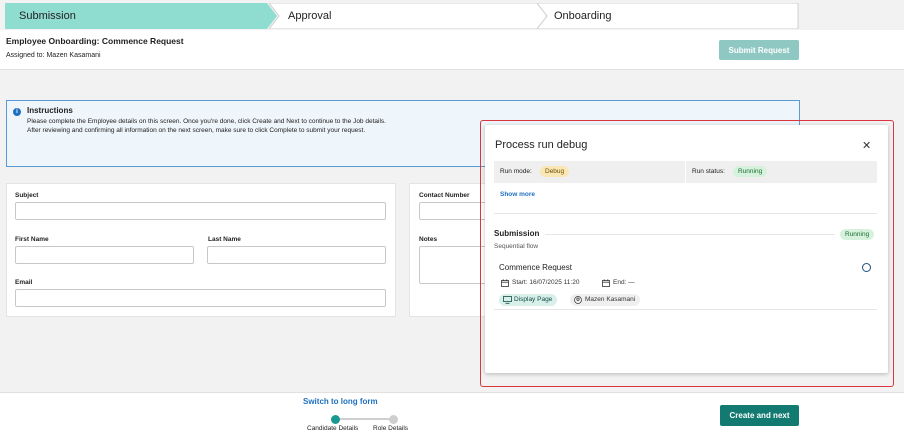  I want to click on close-icon: ✕, so click(866, 145).